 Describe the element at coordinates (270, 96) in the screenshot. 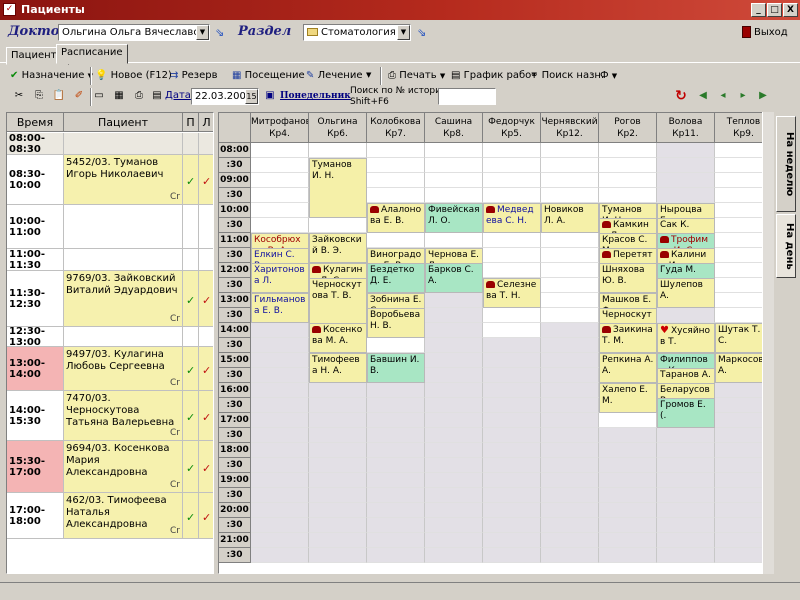

I see `today-icon: ▣` at that location.